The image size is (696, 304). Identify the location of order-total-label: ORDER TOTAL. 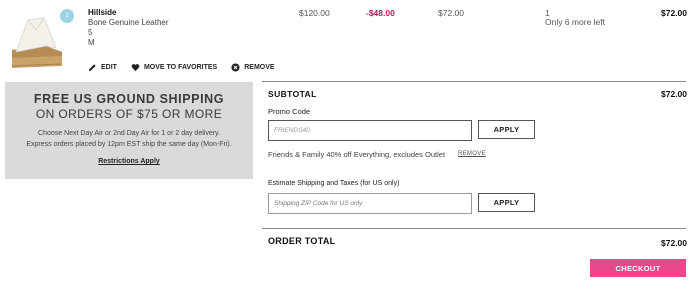
(302, 241).